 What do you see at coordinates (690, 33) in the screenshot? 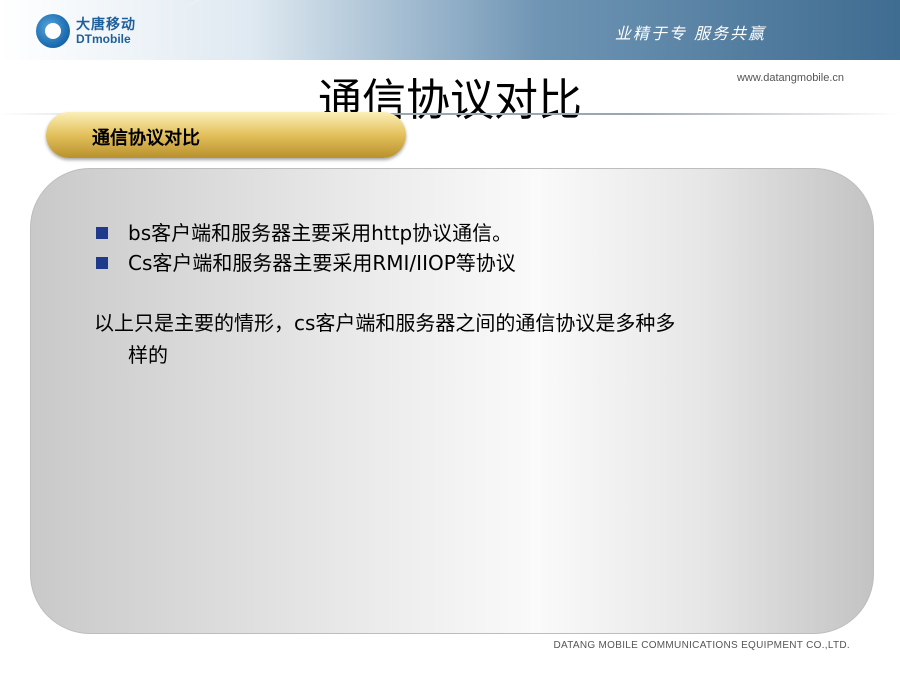
I see `header-slogan: 业精于专 服务共赢` at bounding box center [690, 33].